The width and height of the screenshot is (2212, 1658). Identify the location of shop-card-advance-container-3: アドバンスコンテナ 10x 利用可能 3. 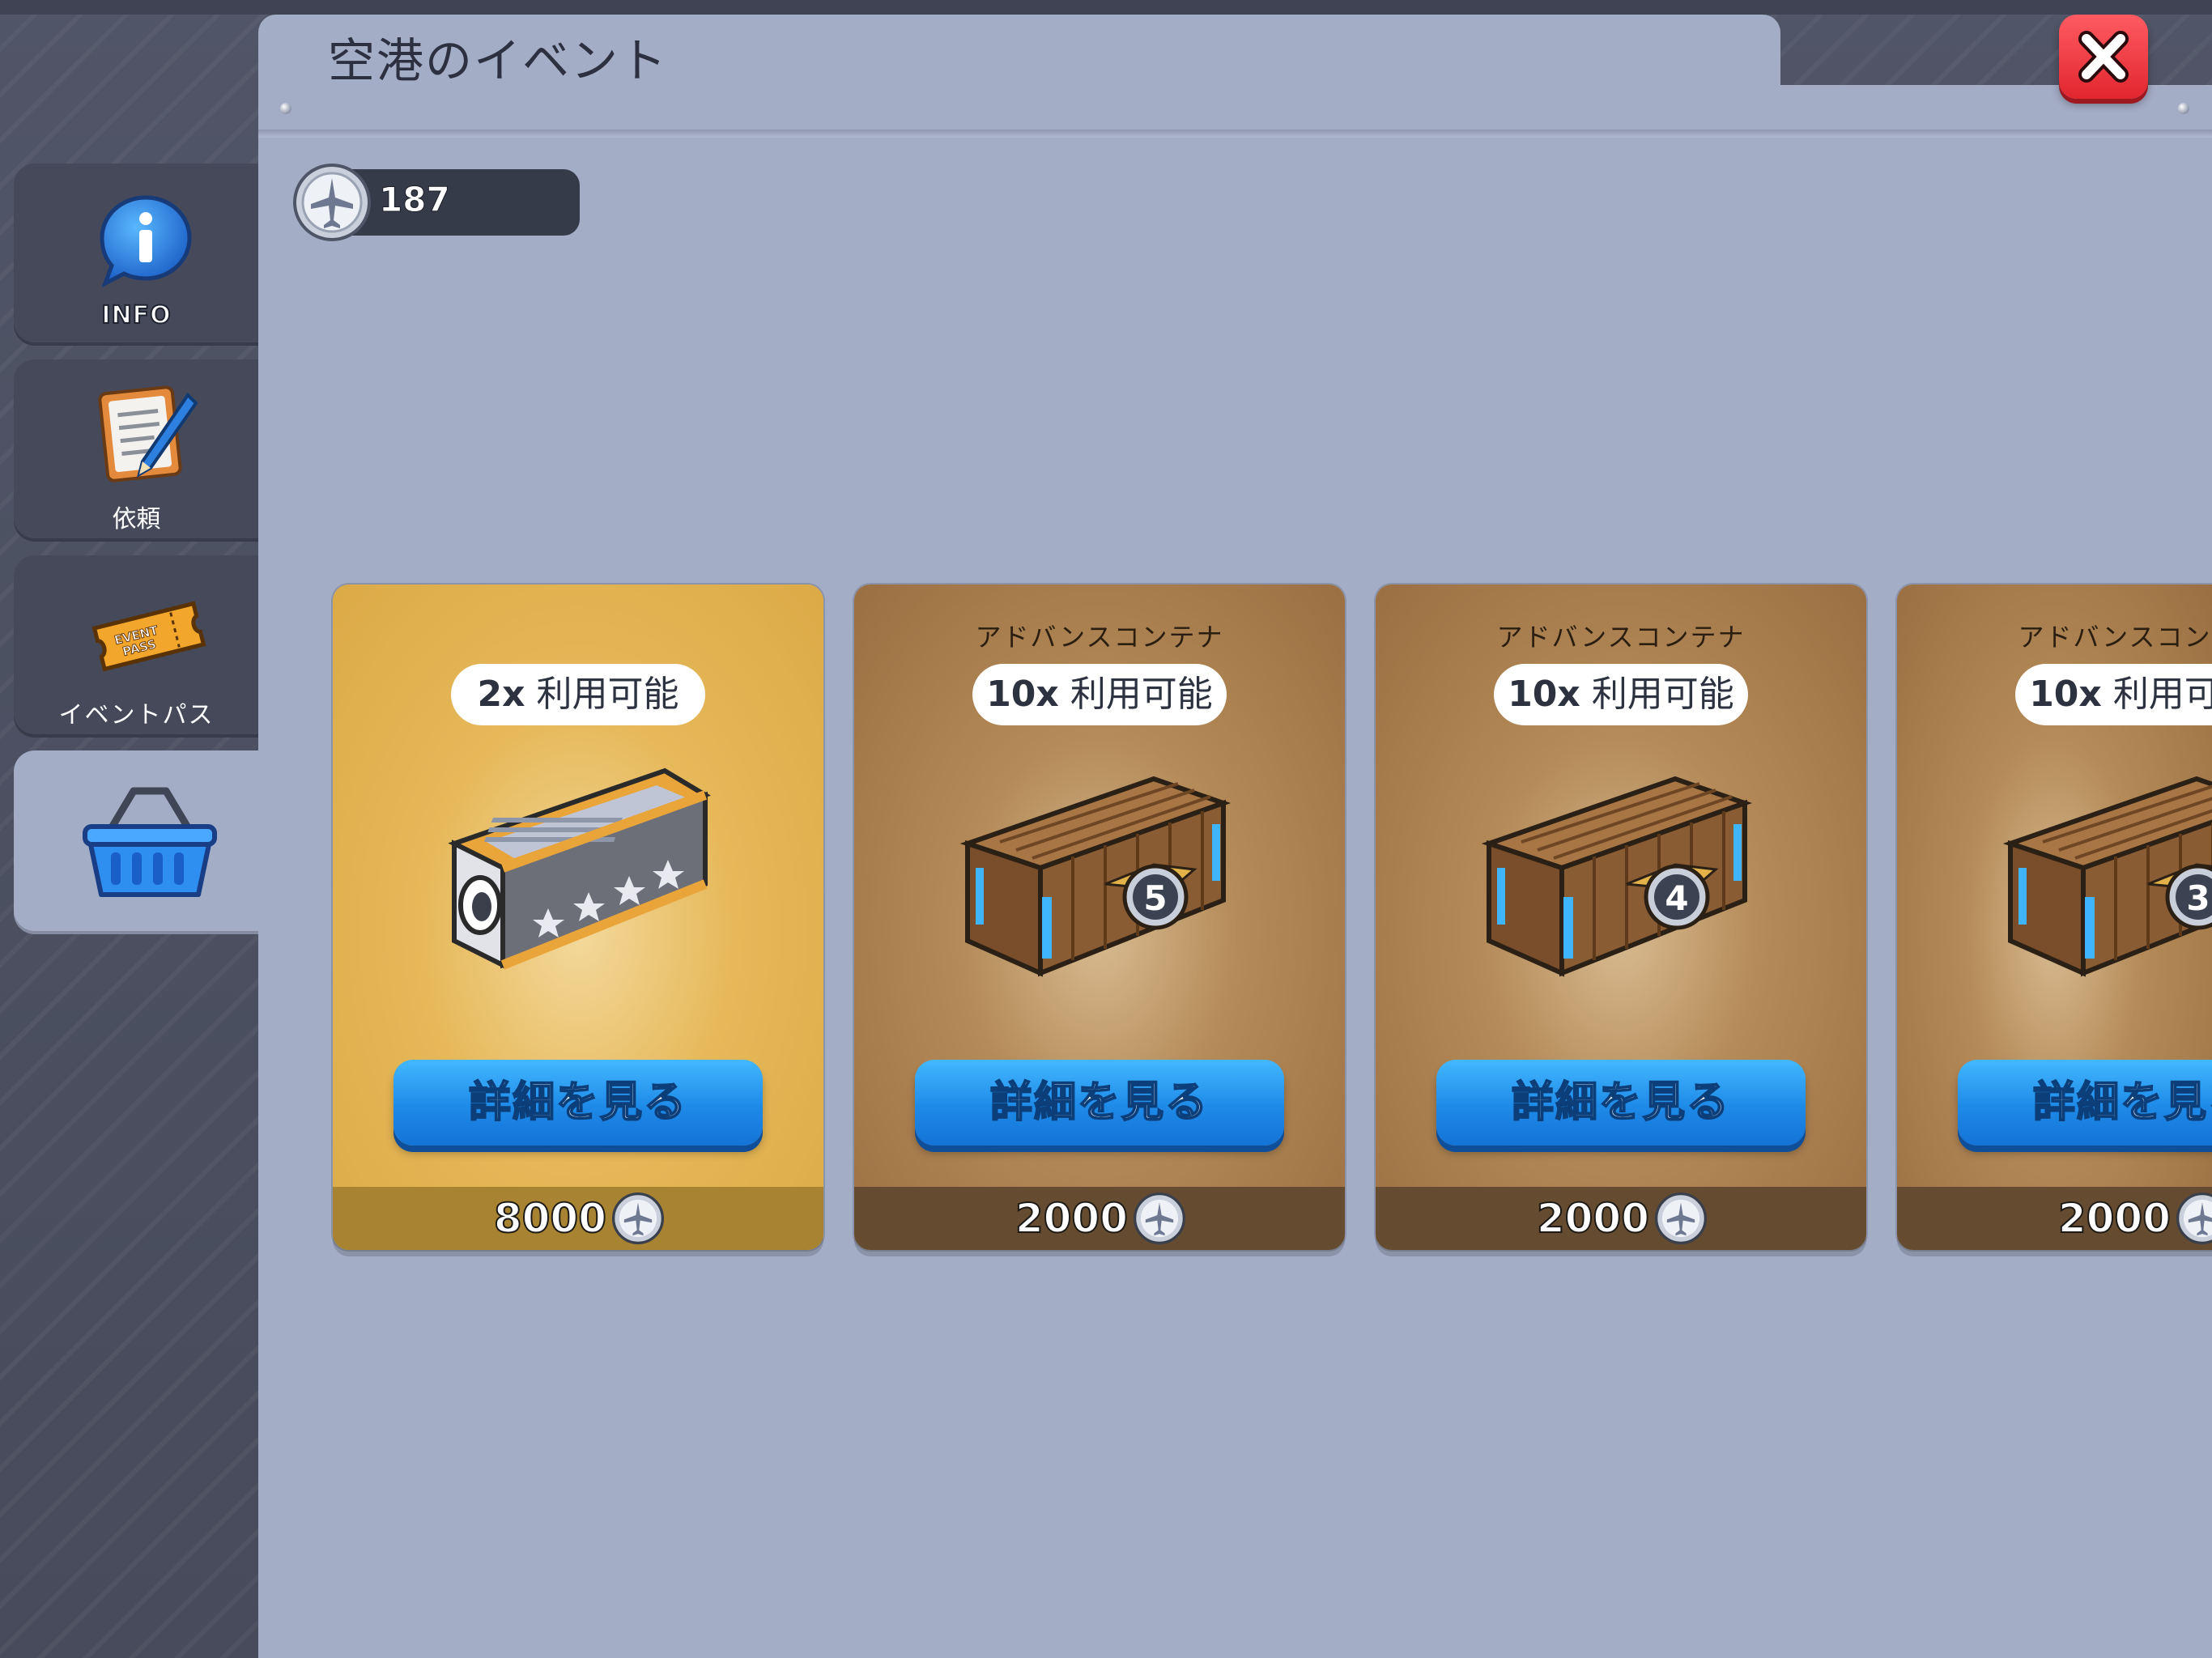
(2054, 917).